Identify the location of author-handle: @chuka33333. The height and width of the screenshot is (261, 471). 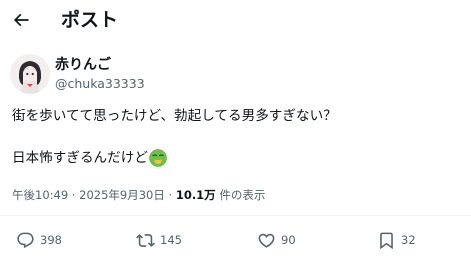
(100, 84).